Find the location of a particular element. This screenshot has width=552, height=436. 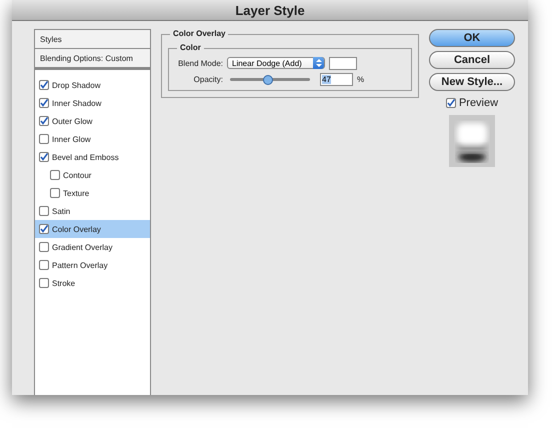

style-item: Texture is located at coordinates (92, 193).